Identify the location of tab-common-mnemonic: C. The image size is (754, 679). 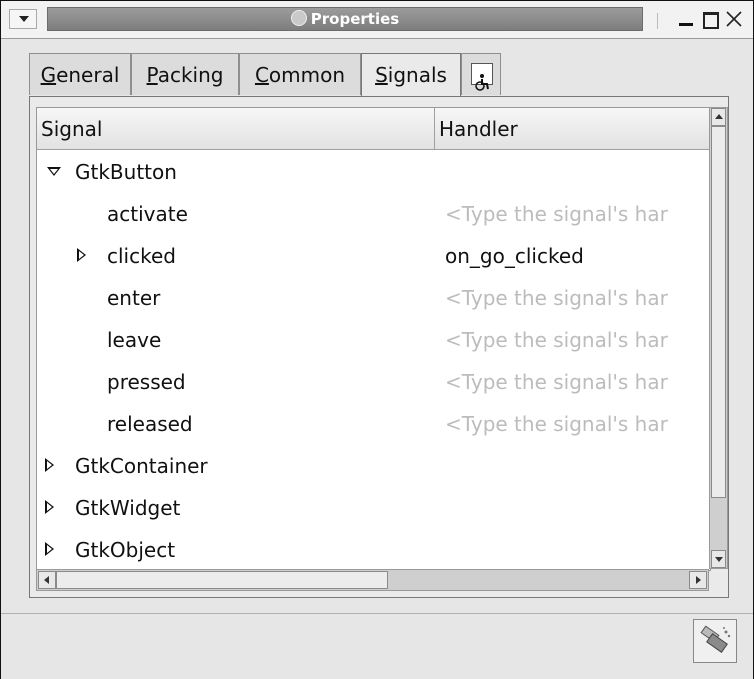
(261, 75).